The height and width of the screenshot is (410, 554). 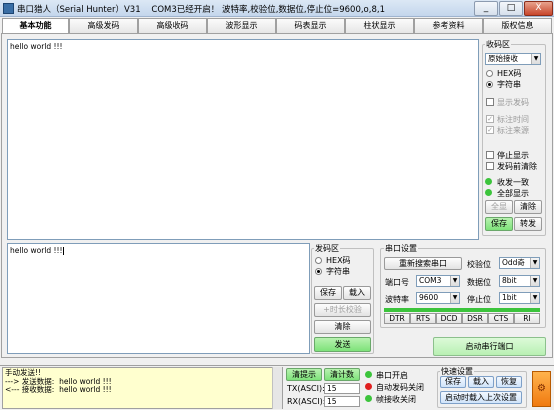 What do you see at coordinates (379, 25) in the screenshot?
I see `tab-bar-chart: 柱状显示` at bounding box center [379, 25].